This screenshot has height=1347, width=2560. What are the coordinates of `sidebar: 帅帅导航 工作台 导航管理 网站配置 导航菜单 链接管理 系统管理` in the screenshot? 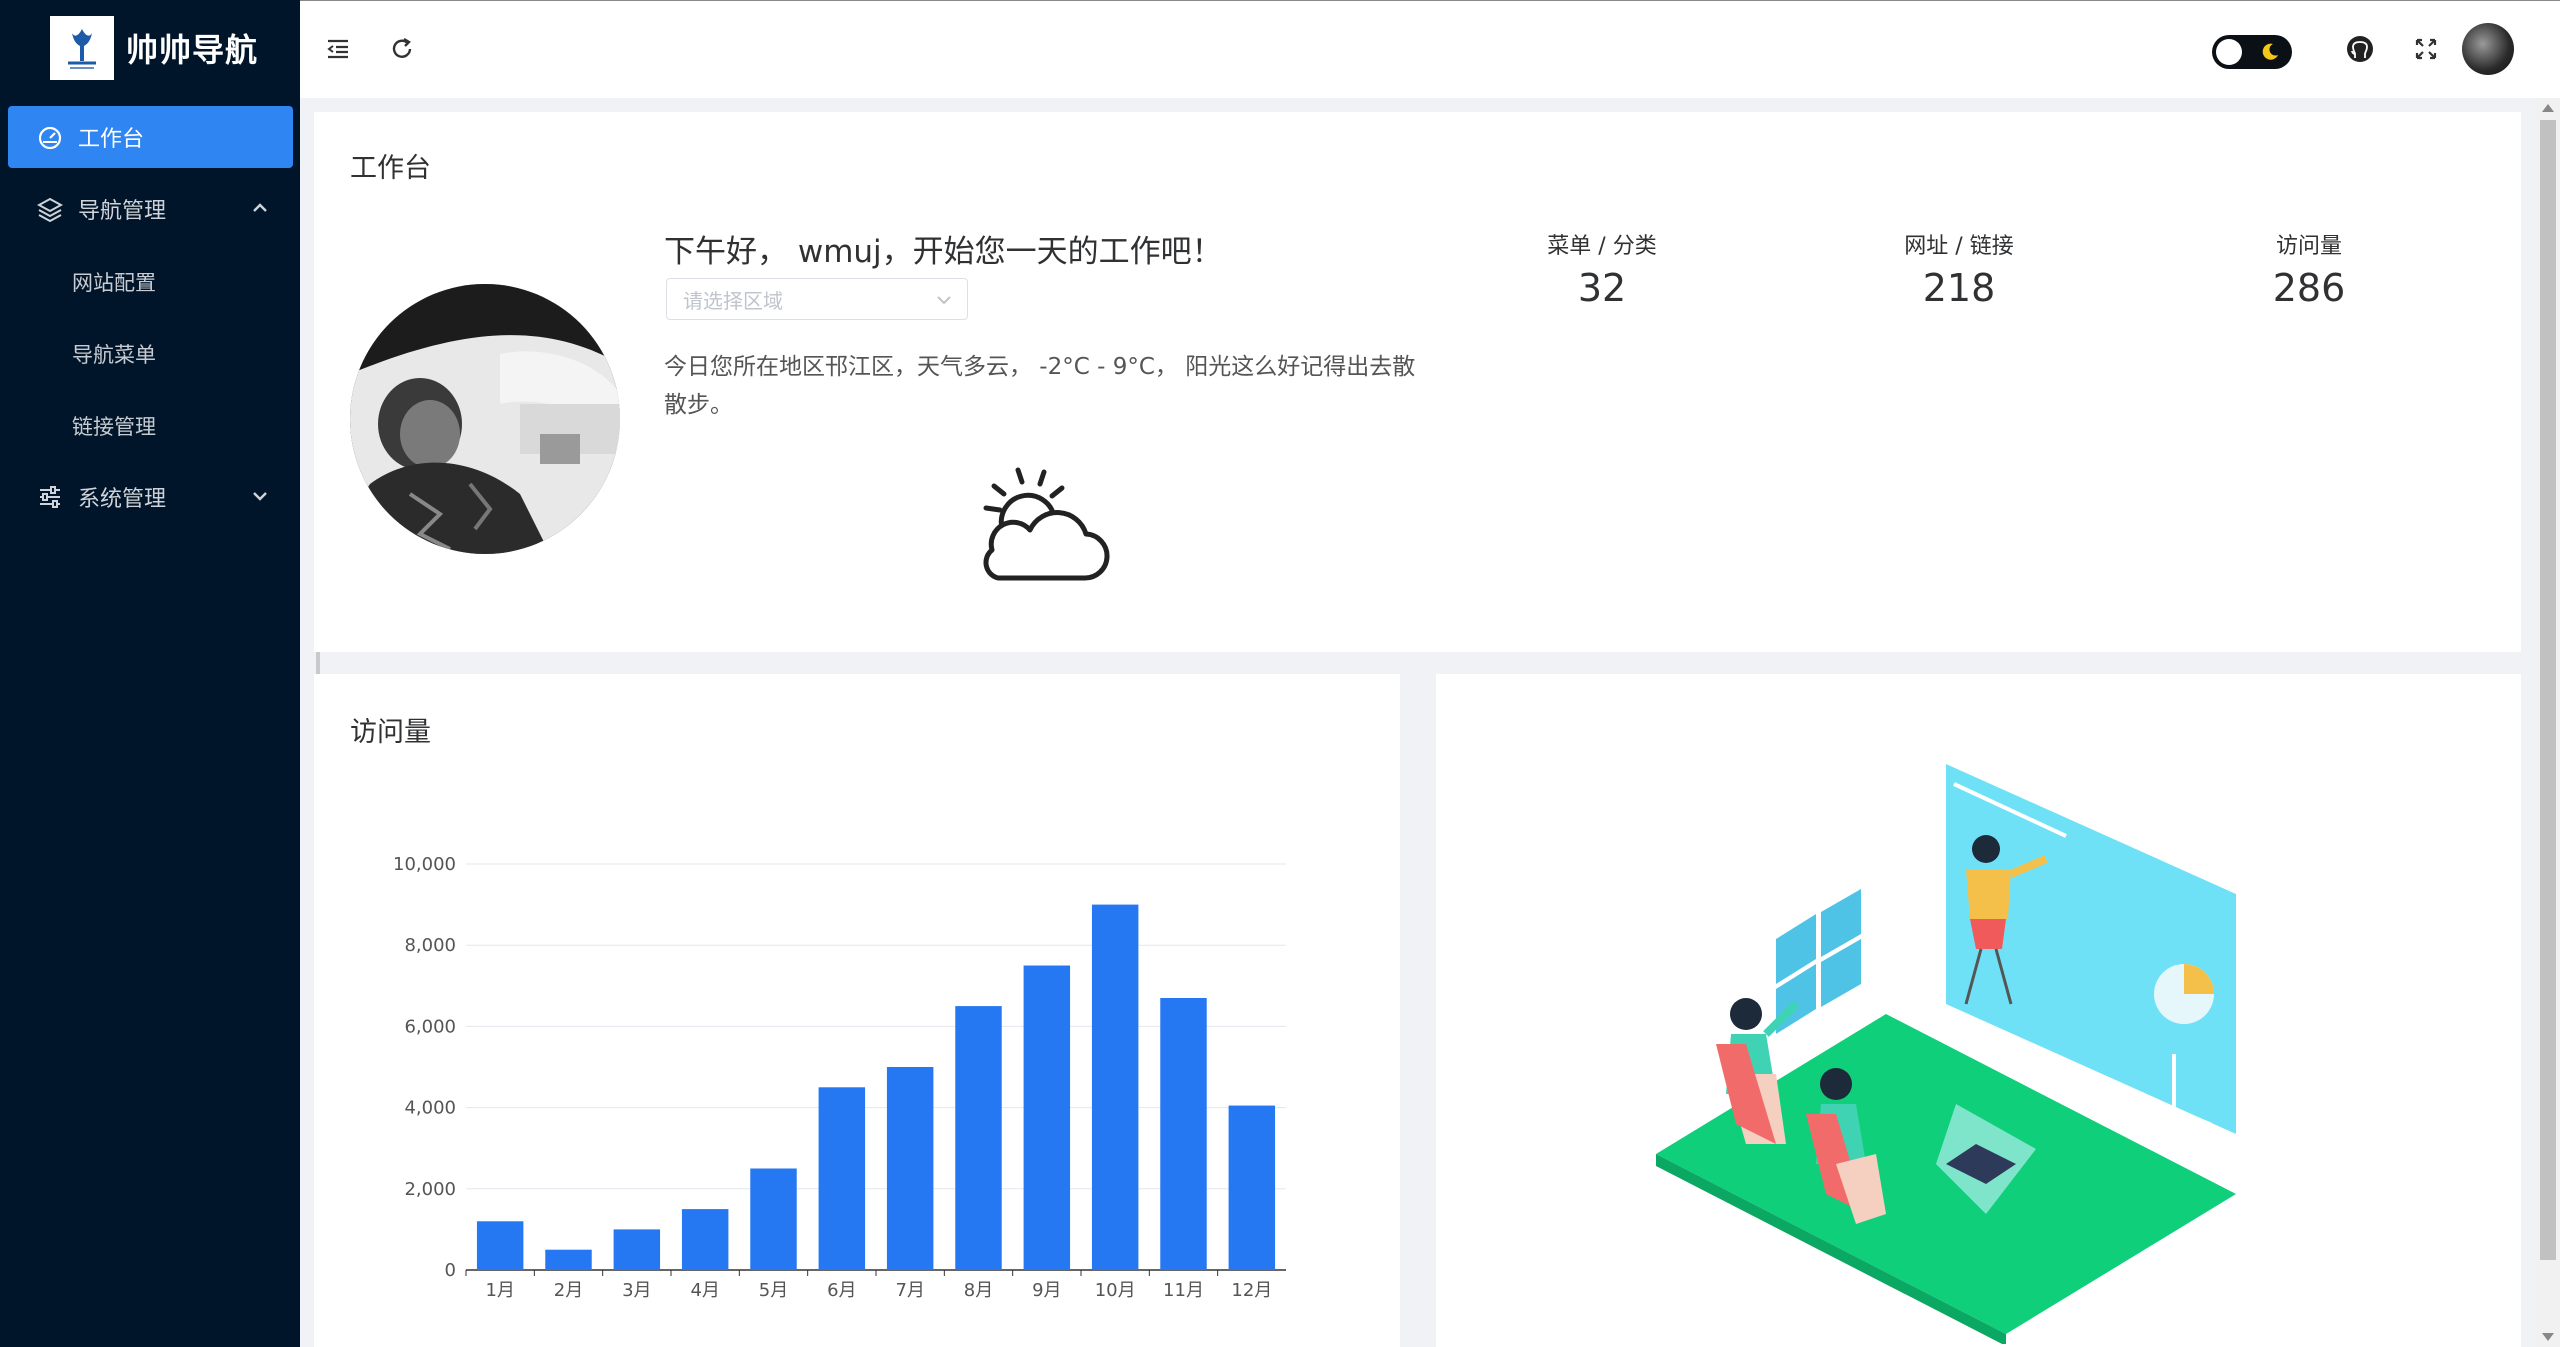 It's located at (150, 673).